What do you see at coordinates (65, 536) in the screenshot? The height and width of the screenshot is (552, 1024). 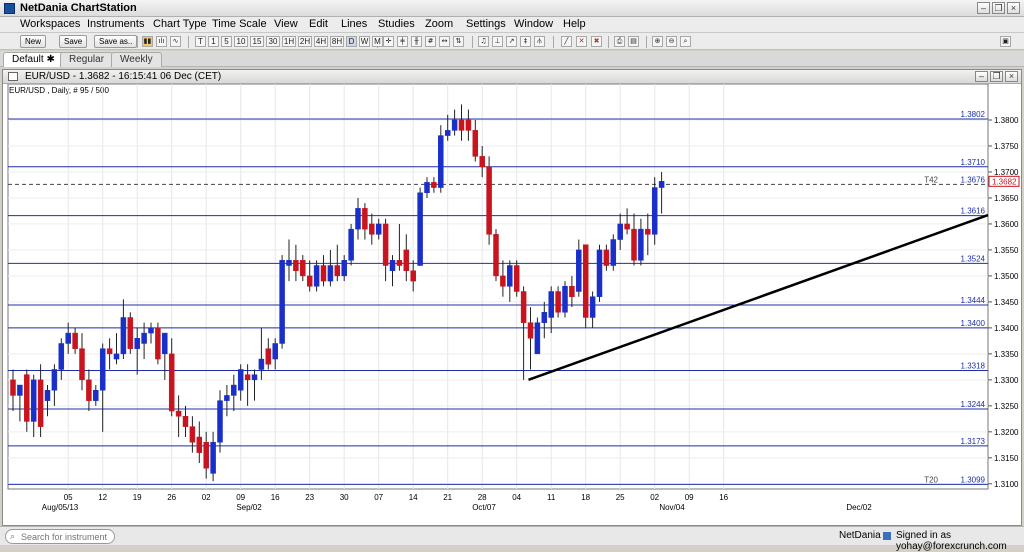 I see `search-input` at bounding box center [65, 536].